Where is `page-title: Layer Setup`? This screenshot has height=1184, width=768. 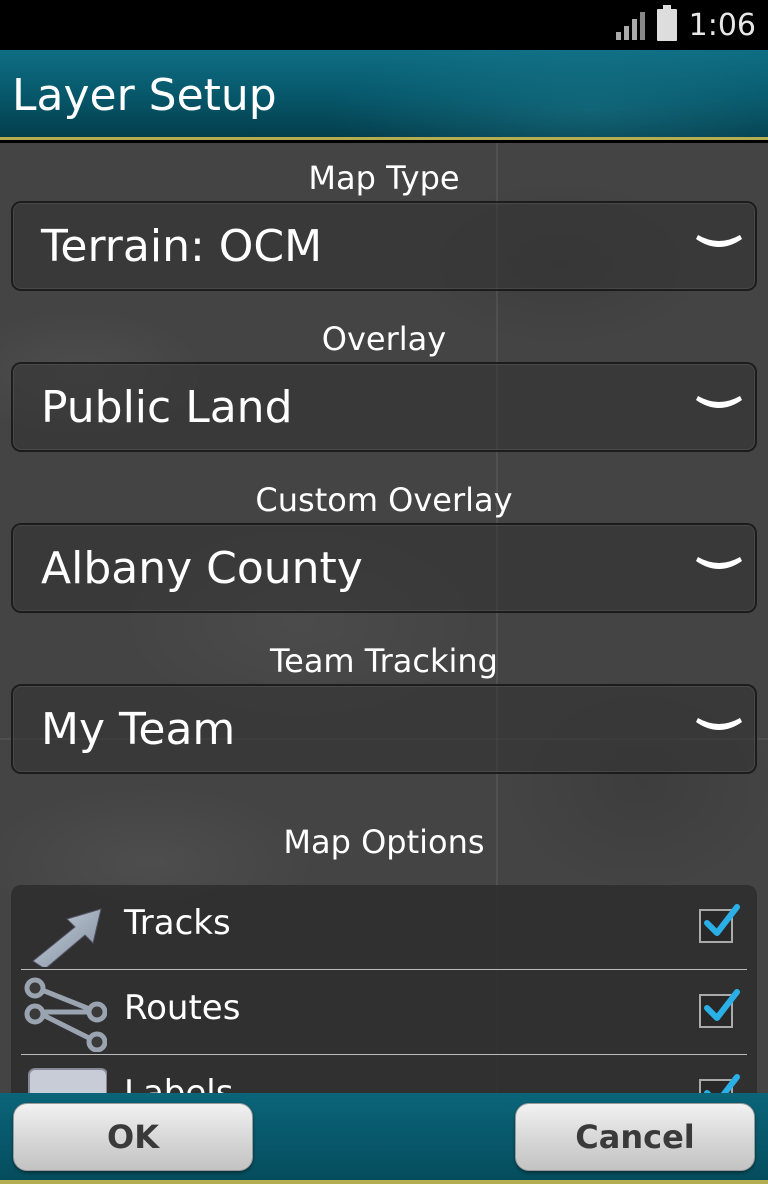 page-title: Layer Setup is located at coordinates (144, 95).